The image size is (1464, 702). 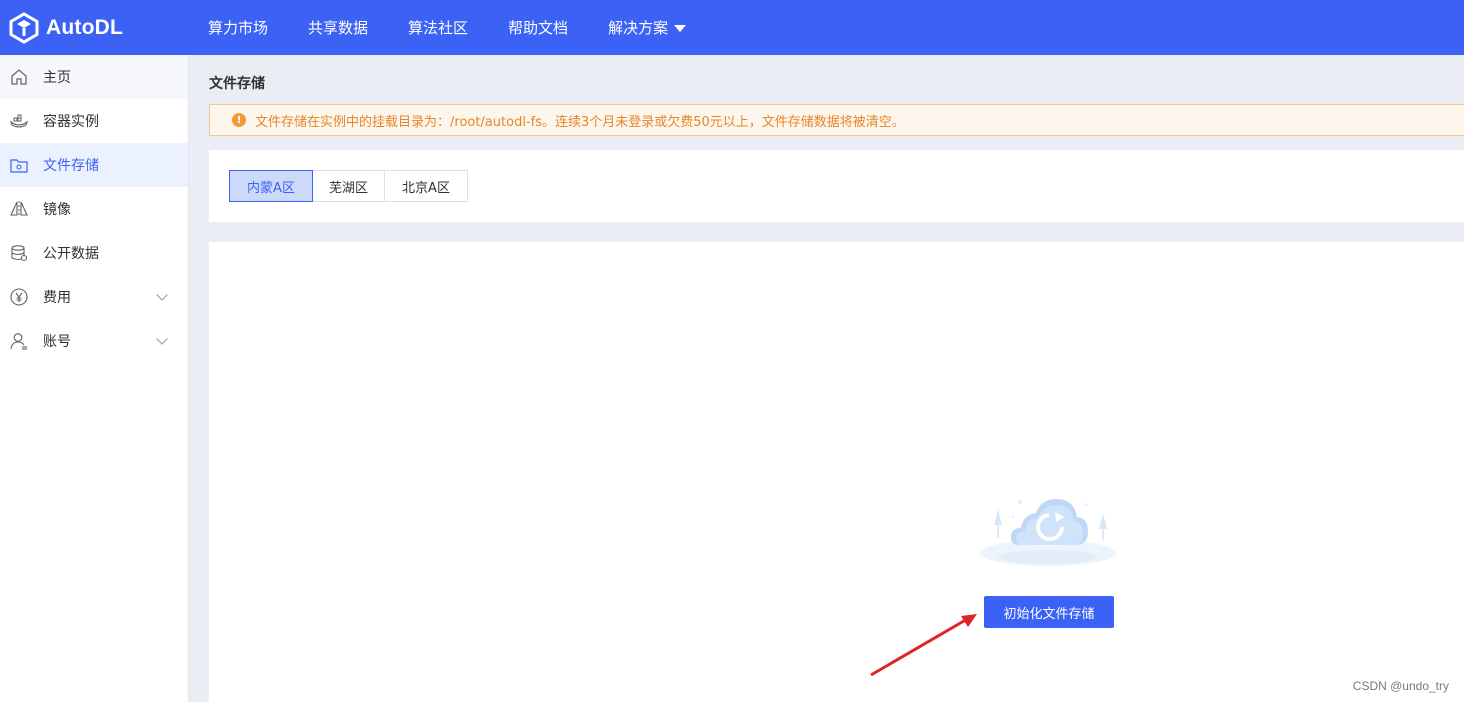 What do you see at coordinates (732, 27) in the screenshot?
I see `top-navbar: AutoDL 算力市场 共享数据 算法社区 帮助文档 解决方案` at bounding box center [732, 27].